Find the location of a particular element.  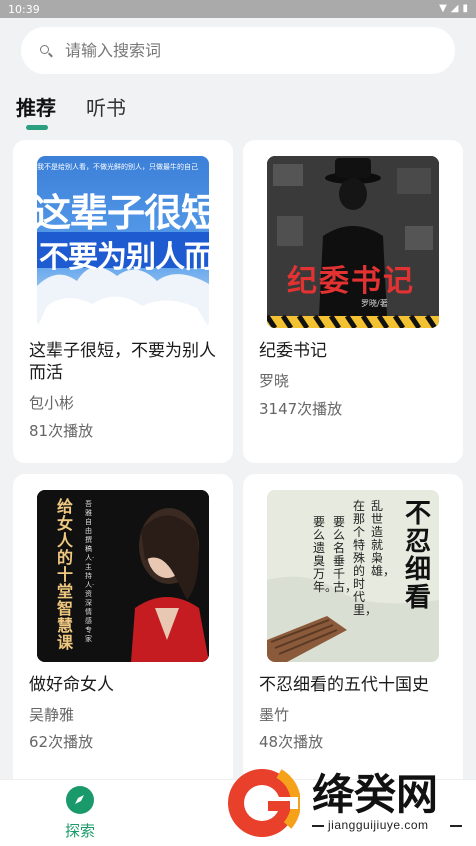

cover-big-text: 不忍细看 is located at coordinates (418, 556).